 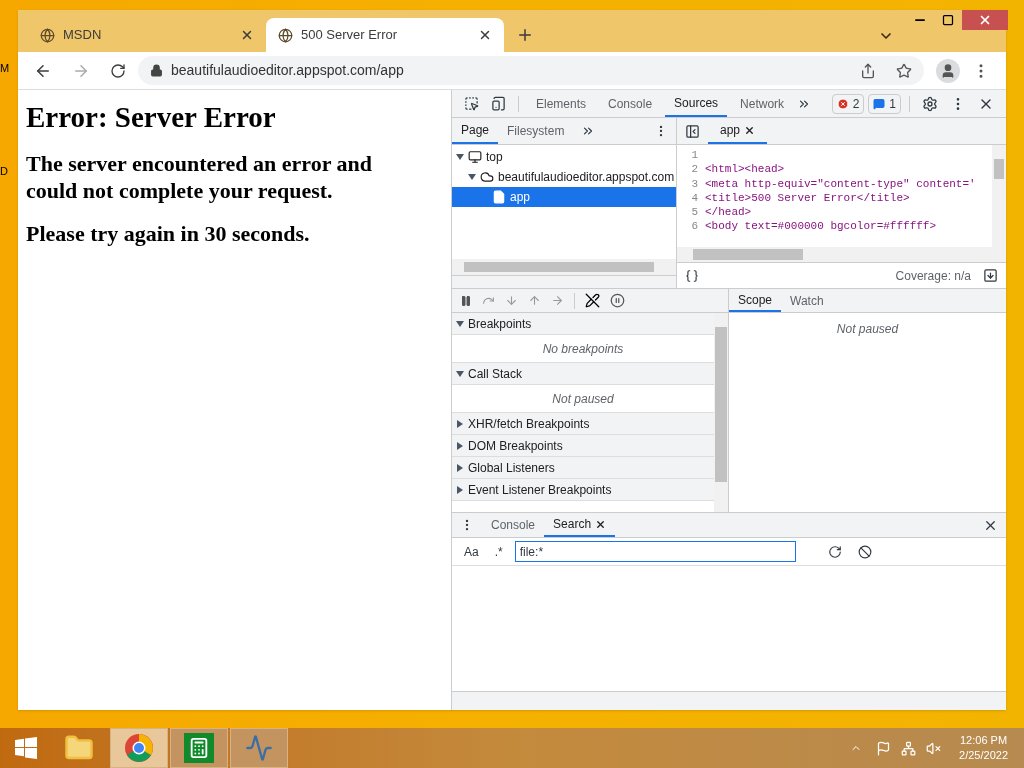 I want to click on coverage-status: Coverage: n/a, so click(x=933, y=276).